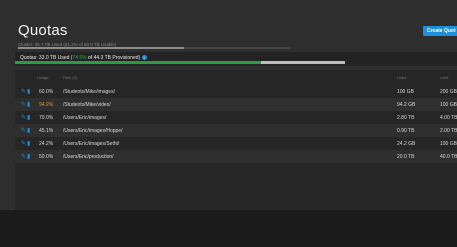  What do you see at coordinates (93, 131) in the screenshot?
I see `row-path: /Users/Eric/images/Hoppe/` at bounding box center [93, 131].